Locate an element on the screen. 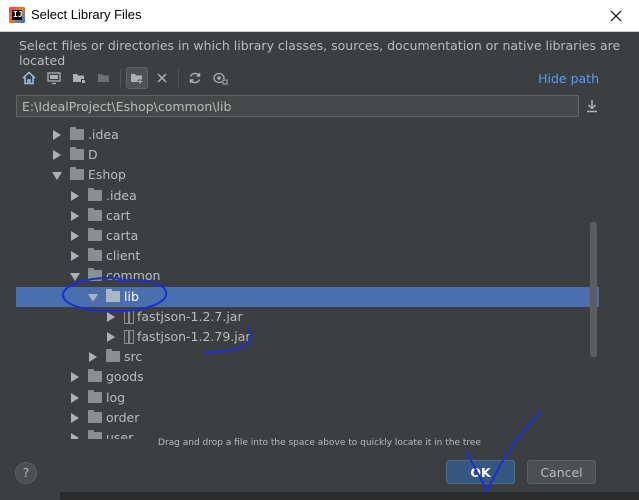 The height and width of the screenshot is (500, 639). project-folder-button is located at coordinates (79, 78).